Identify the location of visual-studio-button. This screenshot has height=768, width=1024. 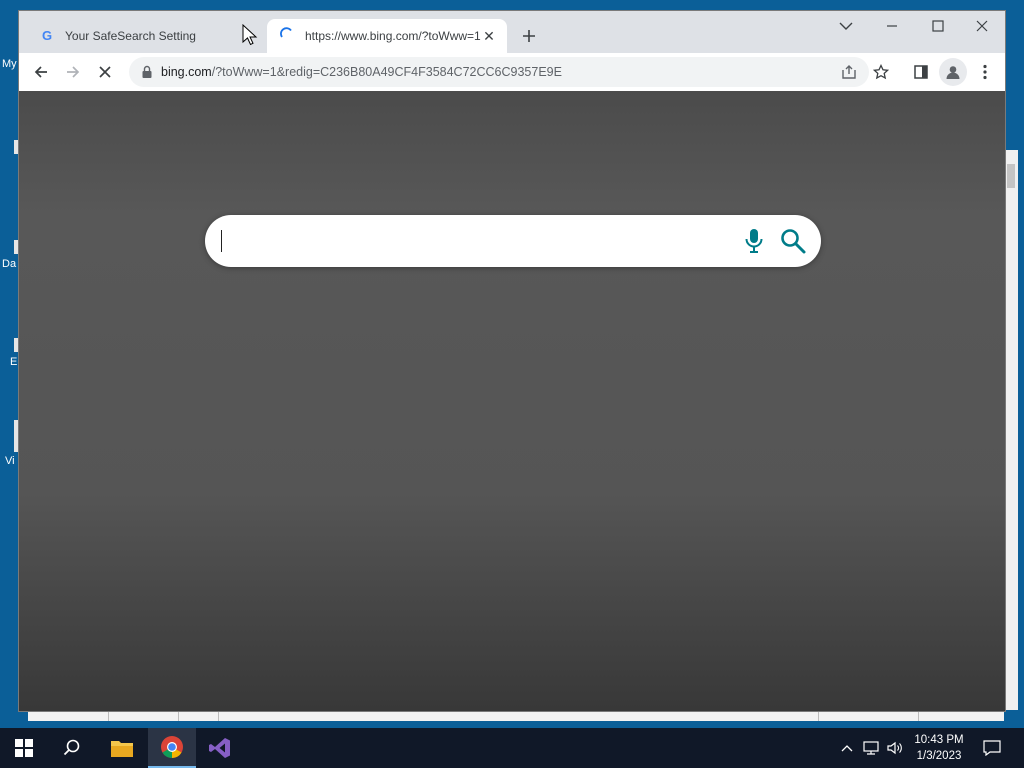
(220, 748).